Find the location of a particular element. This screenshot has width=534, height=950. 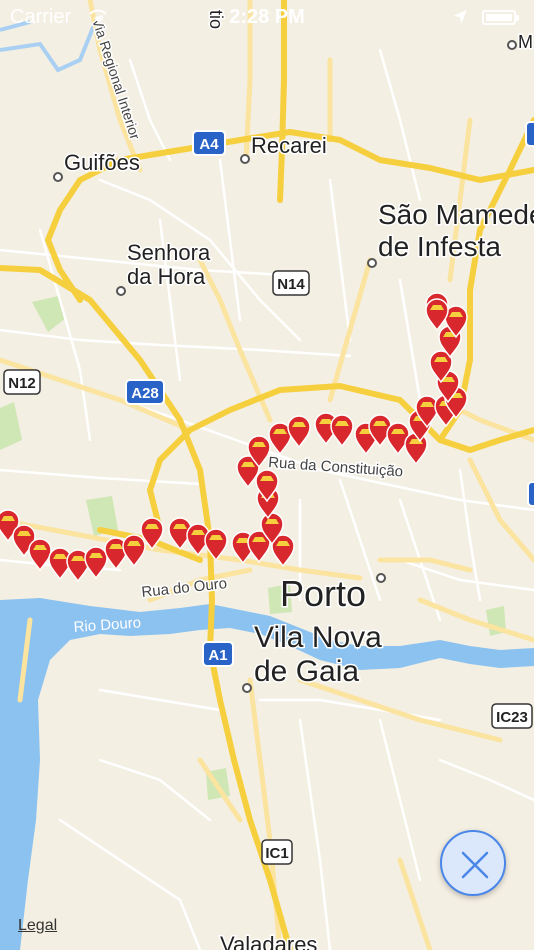

location-arrow-icon is located at coordinates (460, 19).